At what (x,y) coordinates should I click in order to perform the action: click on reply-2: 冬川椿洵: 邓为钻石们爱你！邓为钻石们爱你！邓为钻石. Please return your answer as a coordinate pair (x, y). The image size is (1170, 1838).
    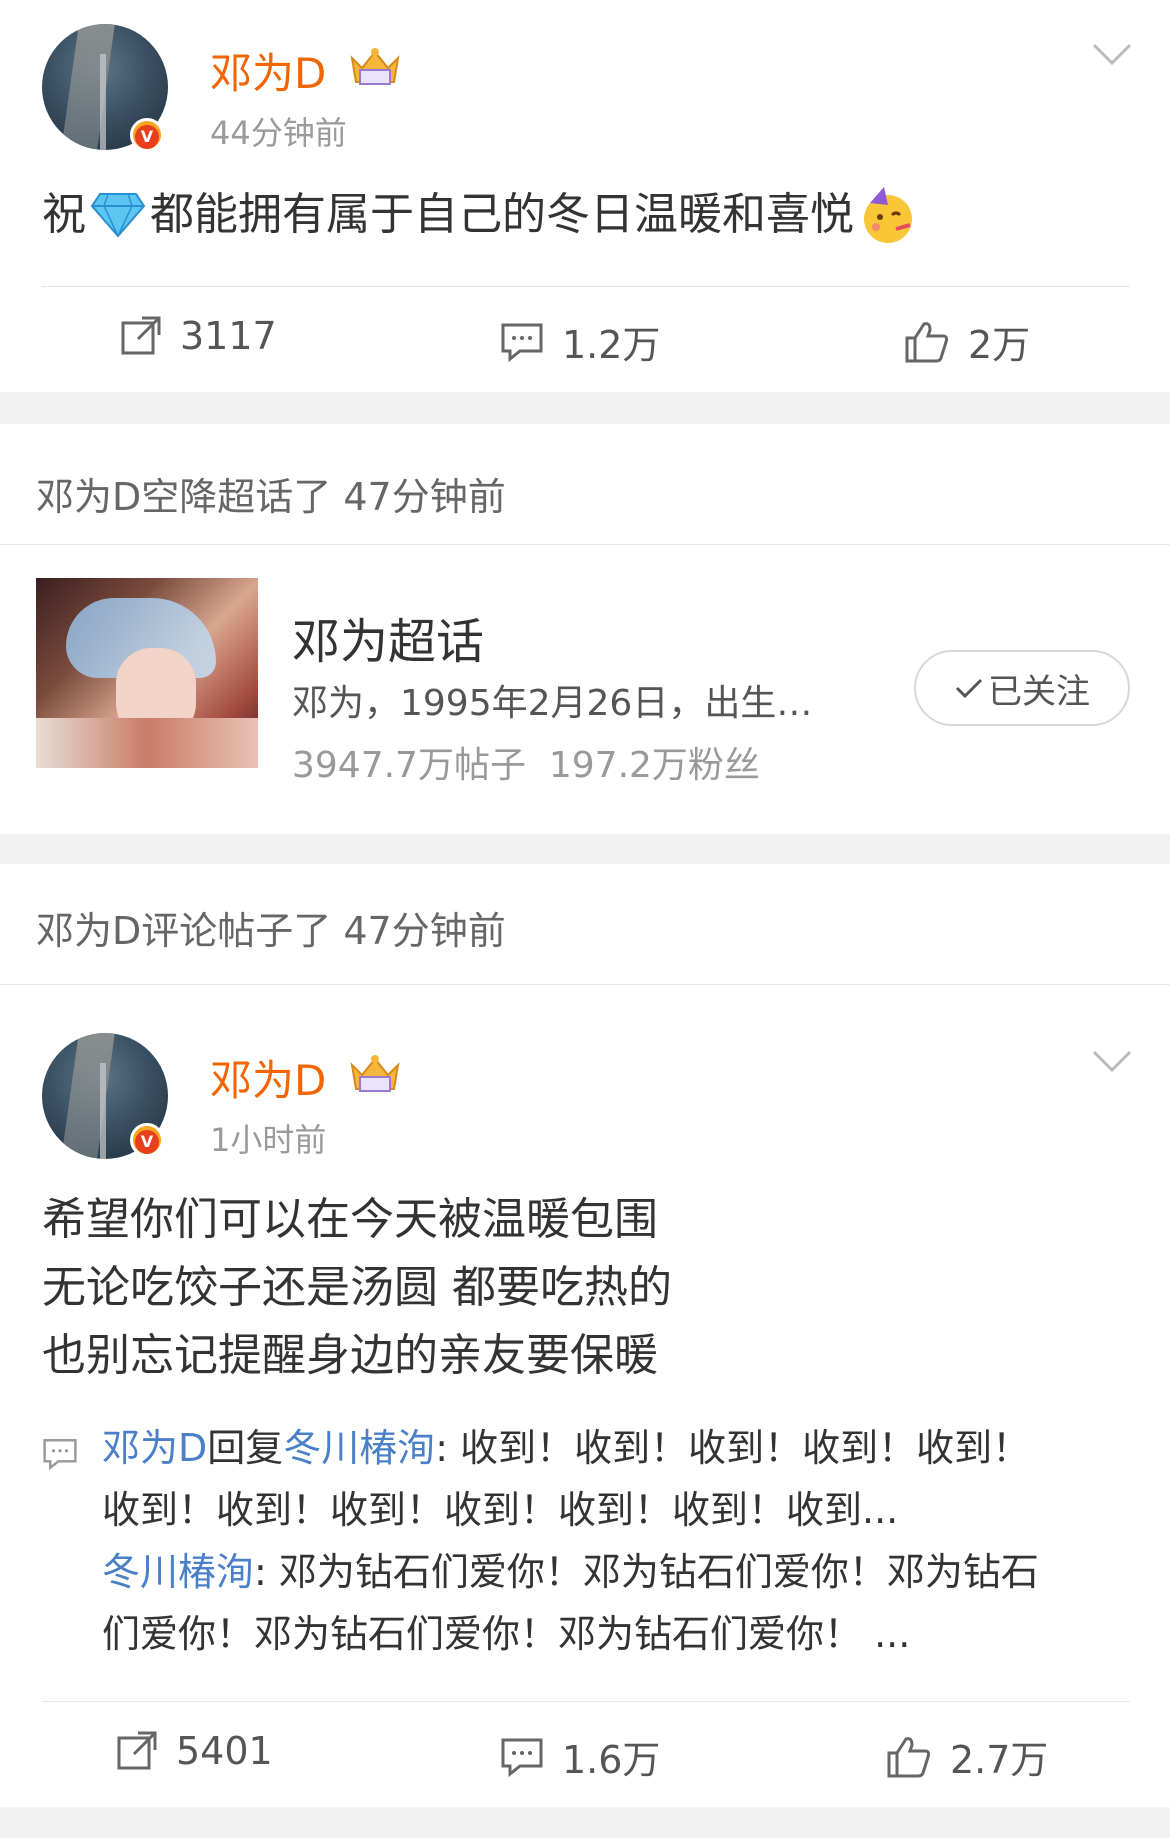
    Looking at the image, I should click on (570, 1572).